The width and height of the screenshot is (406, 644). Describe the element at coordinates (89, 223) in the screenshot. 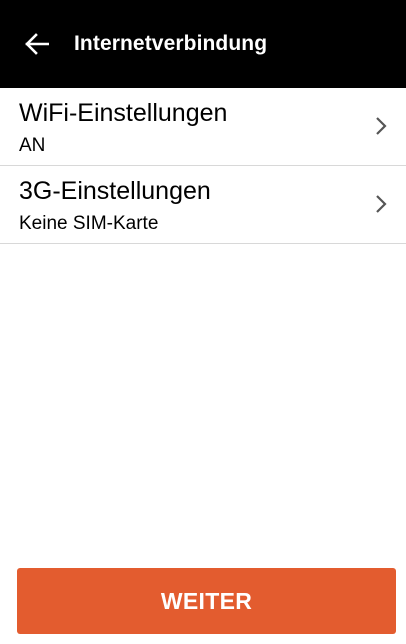

I see `3g-status: Keine SIM-Karte` at that location.